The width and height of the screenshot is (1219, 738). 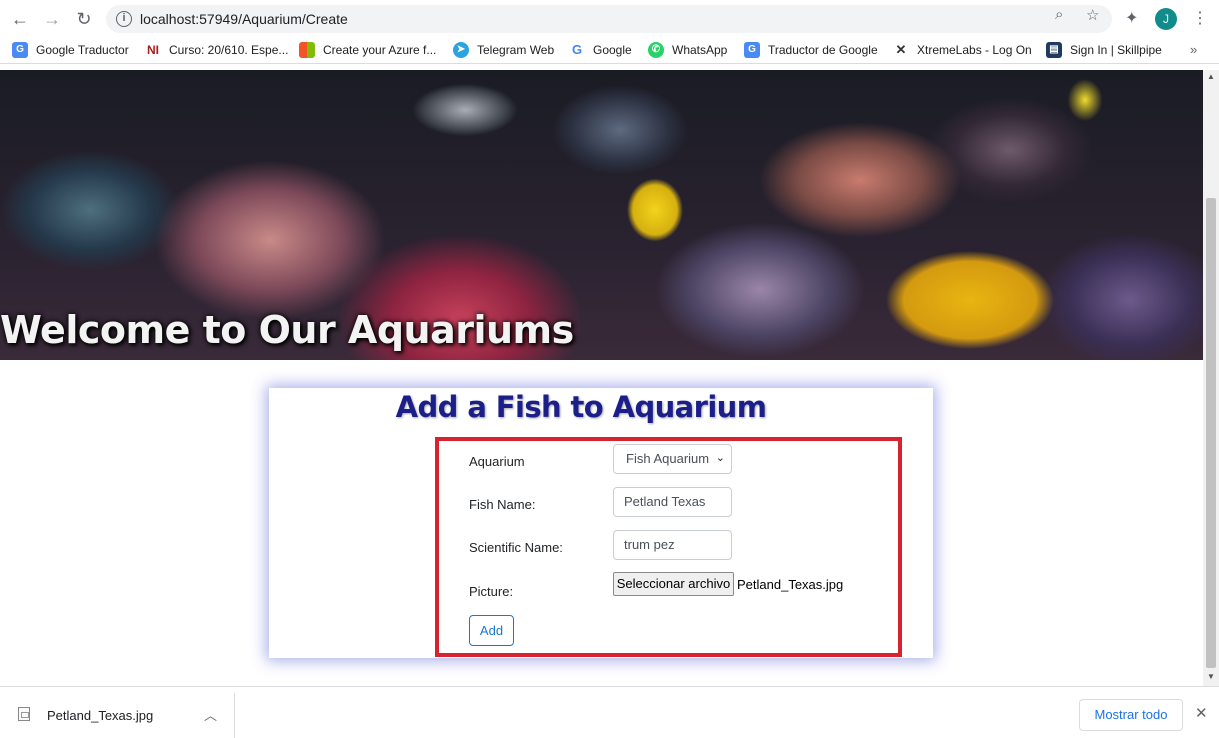 What do you see at coordinates (100, 715) in the screenshot?
I see `download-file-name: Petland_Texas.jpg` at bounding box center [100, 715].